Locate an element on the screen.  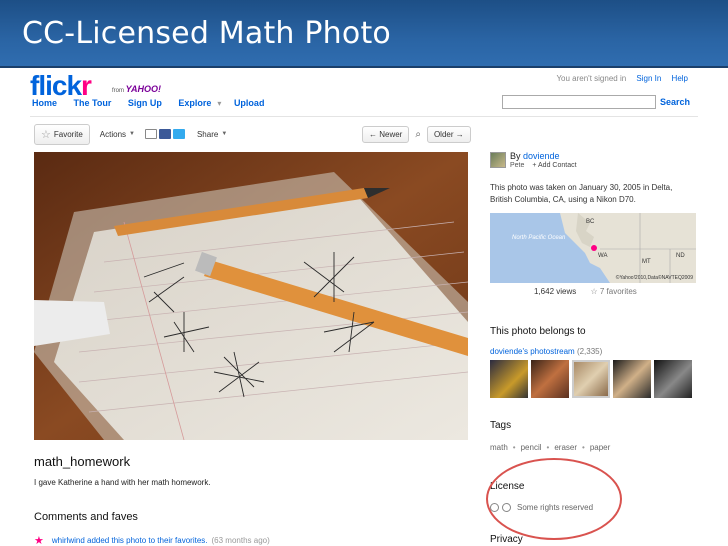
tag-item: pencil is located at coordinates (531, 447).